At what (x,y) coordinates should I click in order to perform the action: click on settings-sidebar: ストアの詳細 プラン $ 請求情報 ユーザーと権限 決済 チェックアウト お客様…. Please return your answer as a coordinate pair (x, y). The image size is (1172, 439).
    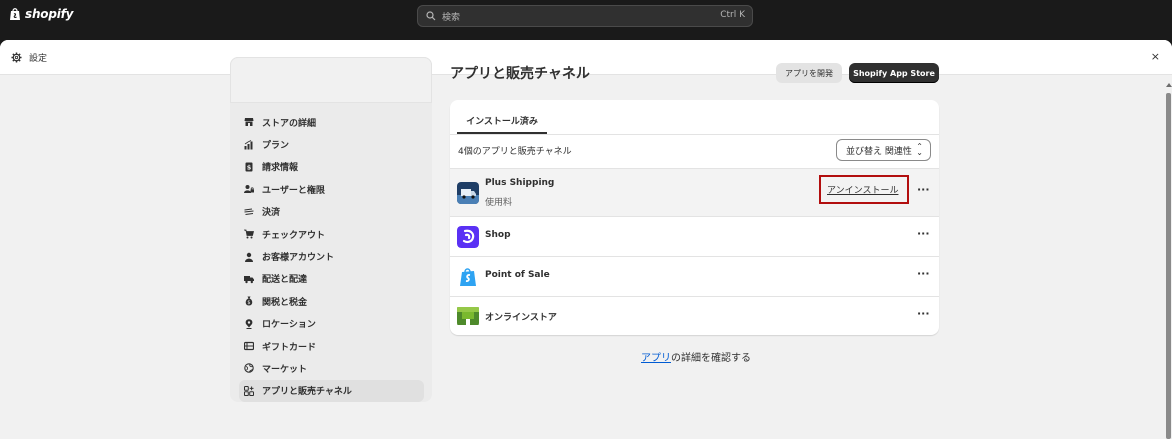
    Looking at the image, I should click on (331, 230).